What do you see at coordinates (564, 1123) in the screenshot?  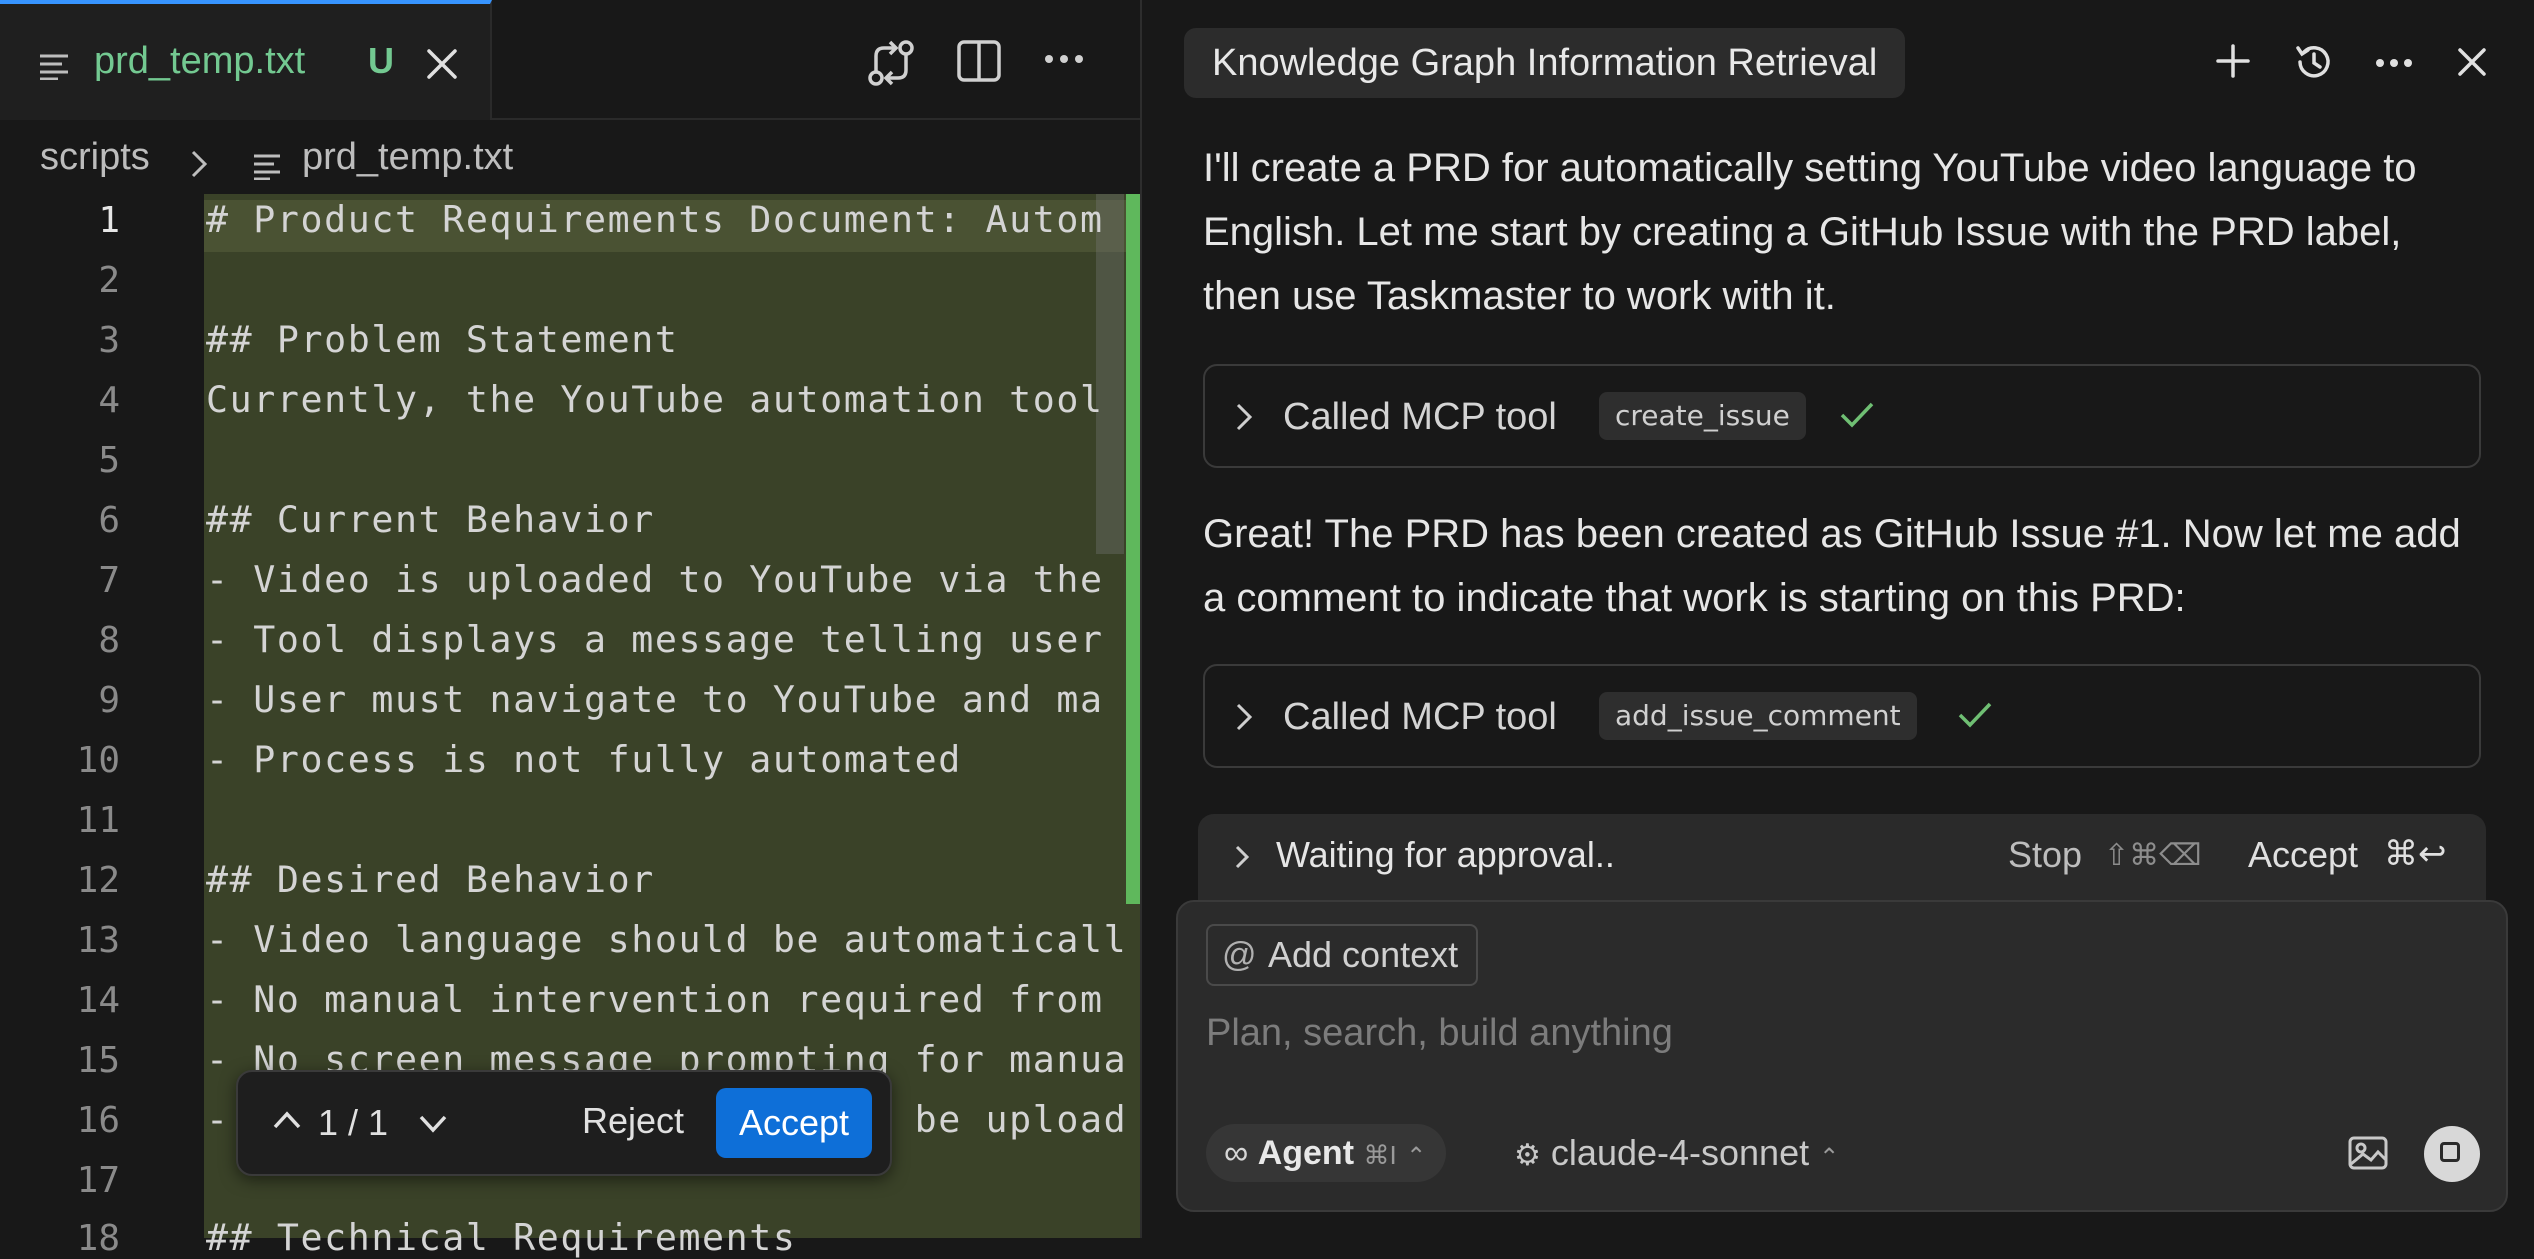 I see `diff-review-toolbar: 1 / 1 Reject Accept` at bounding box center [564, 1123].